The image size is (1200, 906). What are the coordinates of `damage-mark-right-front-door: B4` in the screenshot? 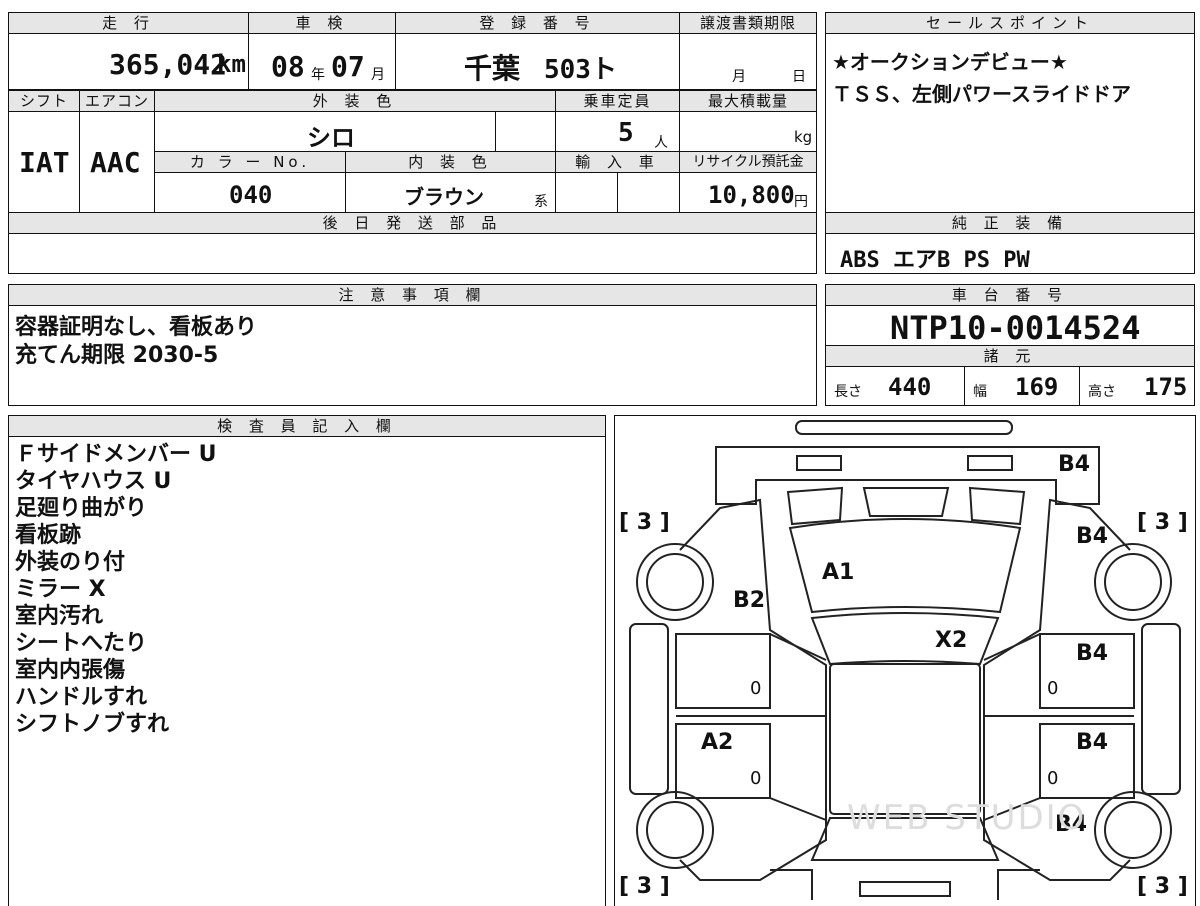 It's located at (1092, 653).